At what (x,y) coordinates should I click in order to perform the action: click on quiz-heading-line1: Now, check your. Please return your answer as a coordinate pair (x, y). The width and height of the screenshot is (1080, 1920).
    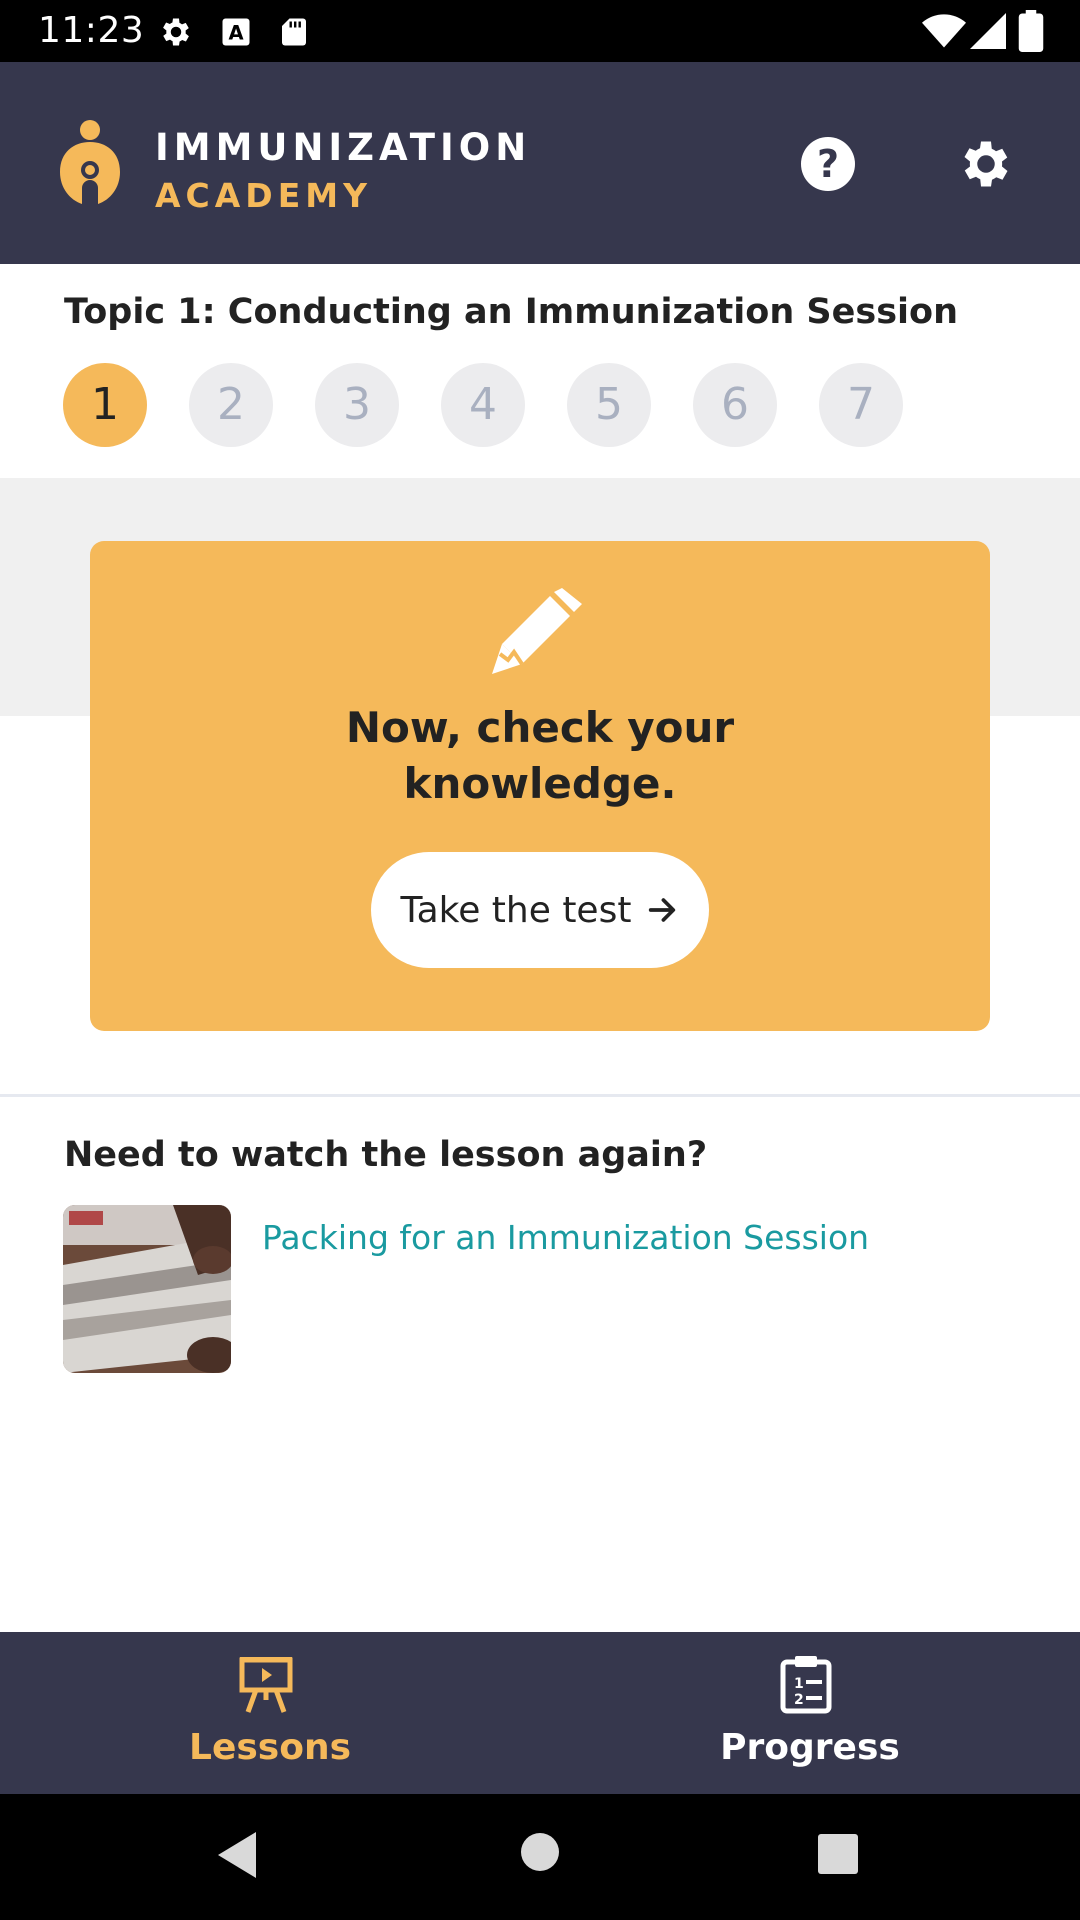
    Looking at the image, I should click on (540, 727).